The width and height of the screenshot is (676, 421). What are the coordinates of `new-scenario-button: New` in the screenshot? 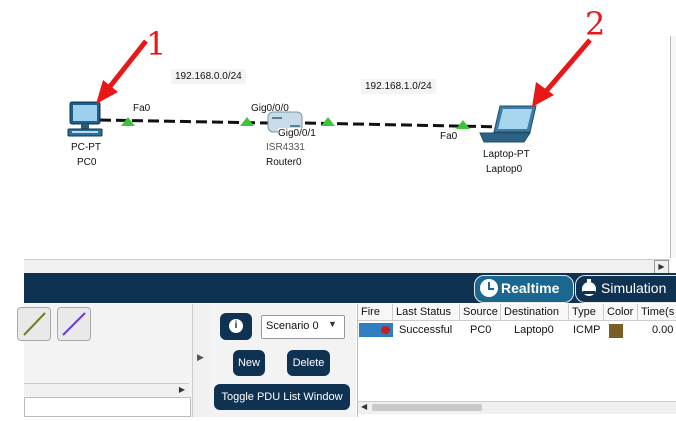 It's located at (249, 363).